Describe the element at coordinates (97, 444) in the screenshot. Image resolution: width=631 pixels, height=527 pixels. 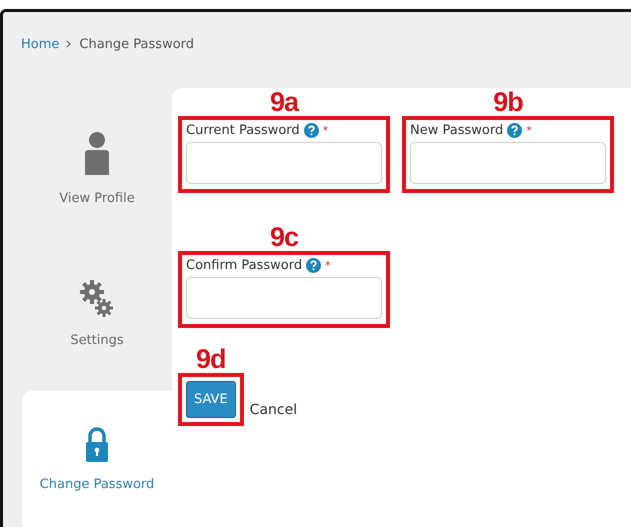
I see `padlock-icon` at that location.